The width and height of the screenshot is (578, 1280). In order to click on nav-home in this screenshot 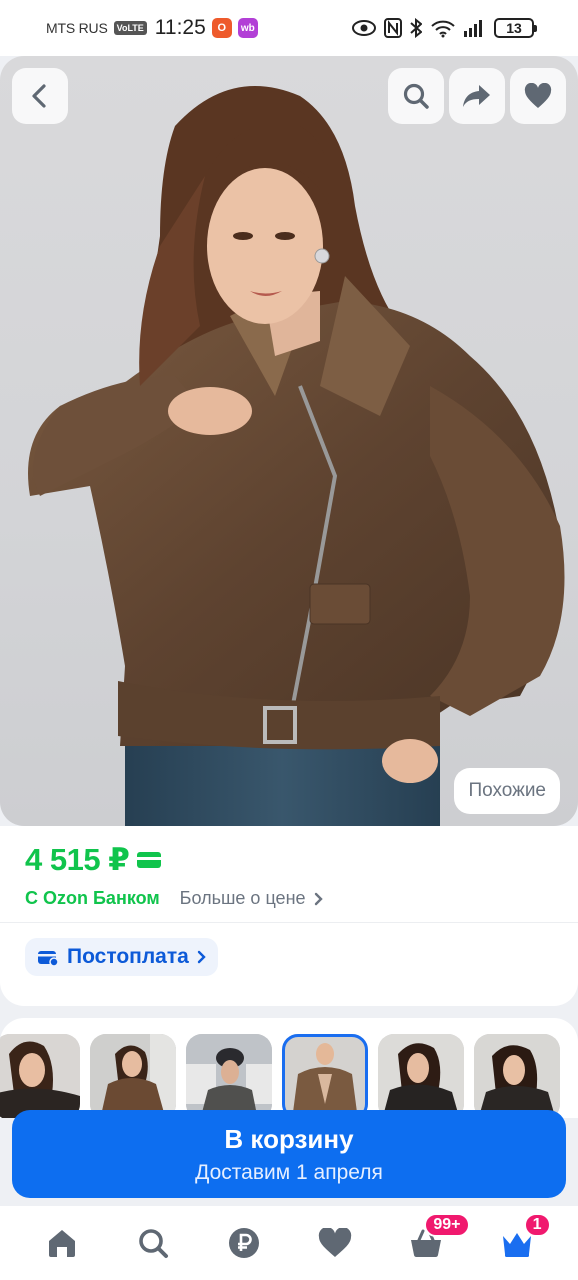, I will do `click(62, 1243)`.